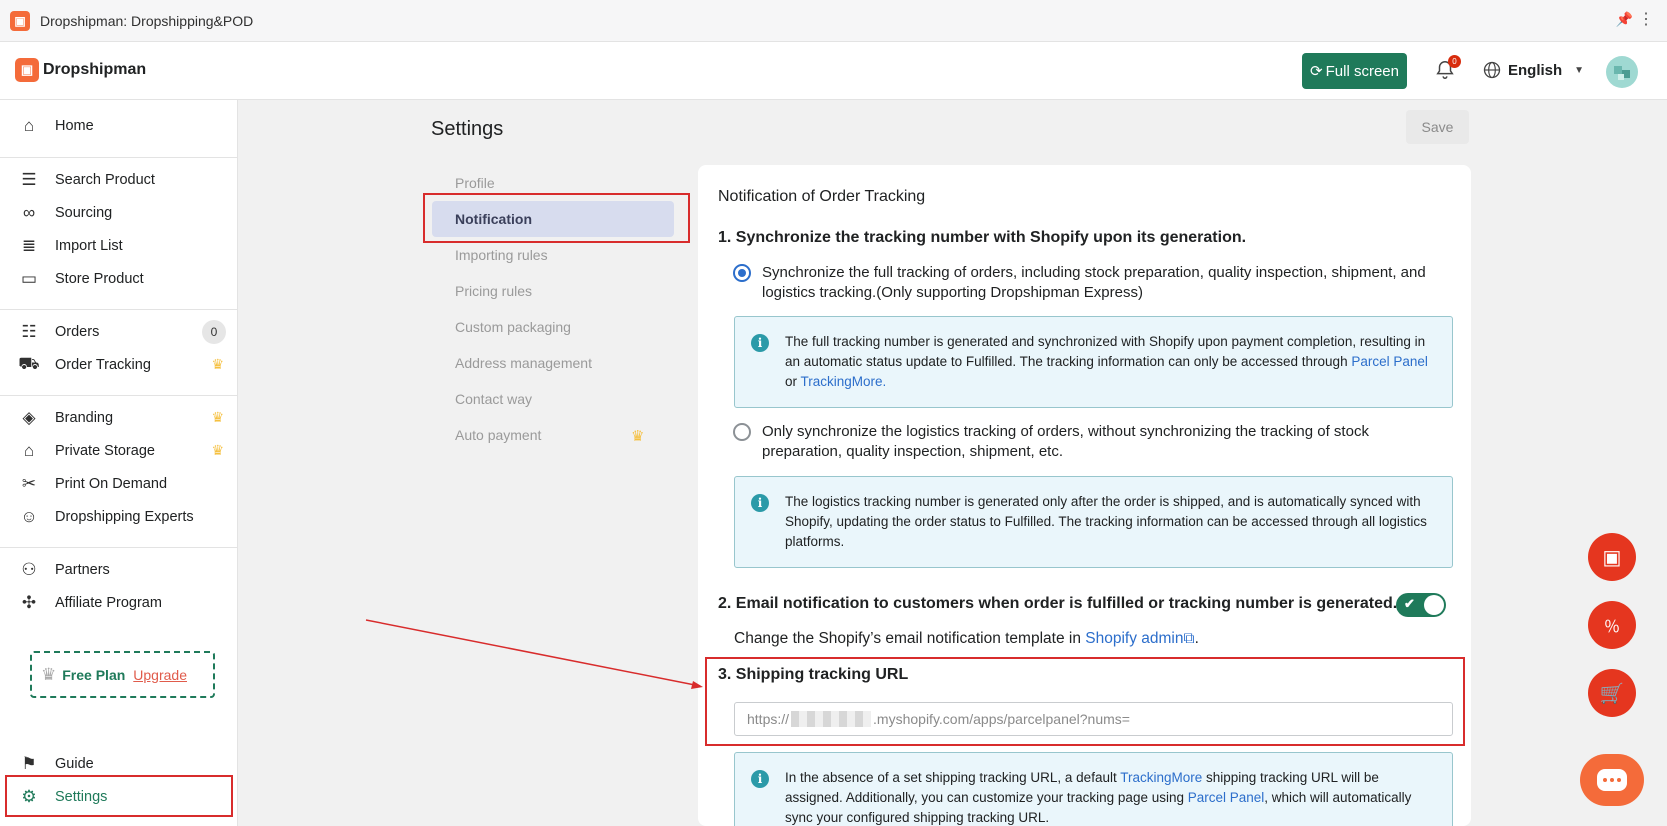 The image size is (1667, 826). Describe the element at coordinates (95, 69) in the screenshot. I see `brand-name: Dropshipman` at that location.